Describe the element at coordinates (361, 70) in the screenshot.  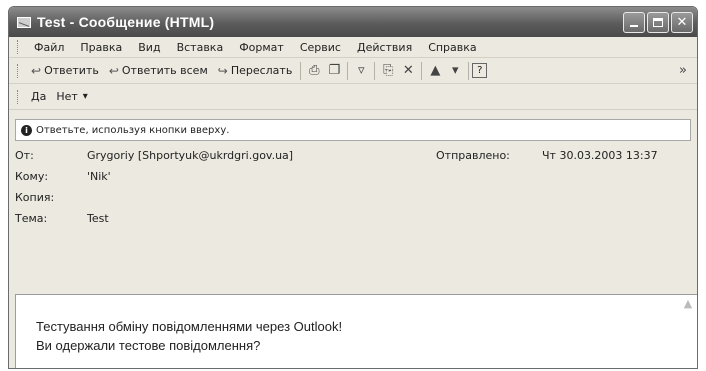
I see `filter-icon: ▿` at that location.